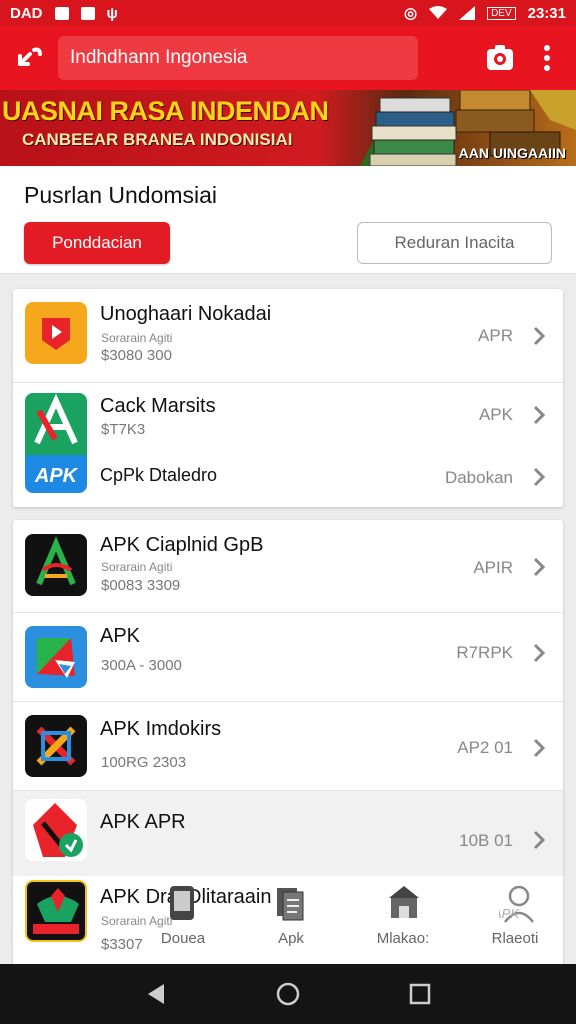 The width and height of the screenshot is (576, 1024). I want to click on youtube-notification-icon, so click(87, 13).